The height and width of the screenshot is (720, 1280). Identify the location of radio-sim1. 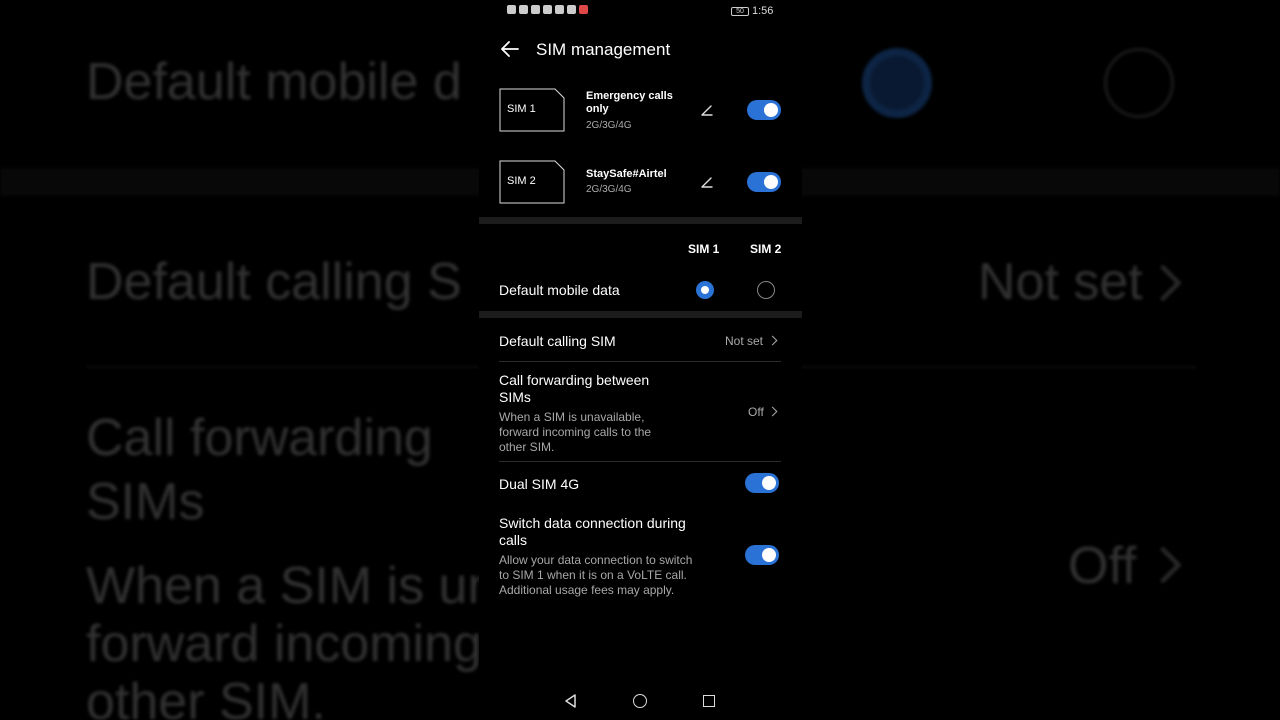
(705, 290).